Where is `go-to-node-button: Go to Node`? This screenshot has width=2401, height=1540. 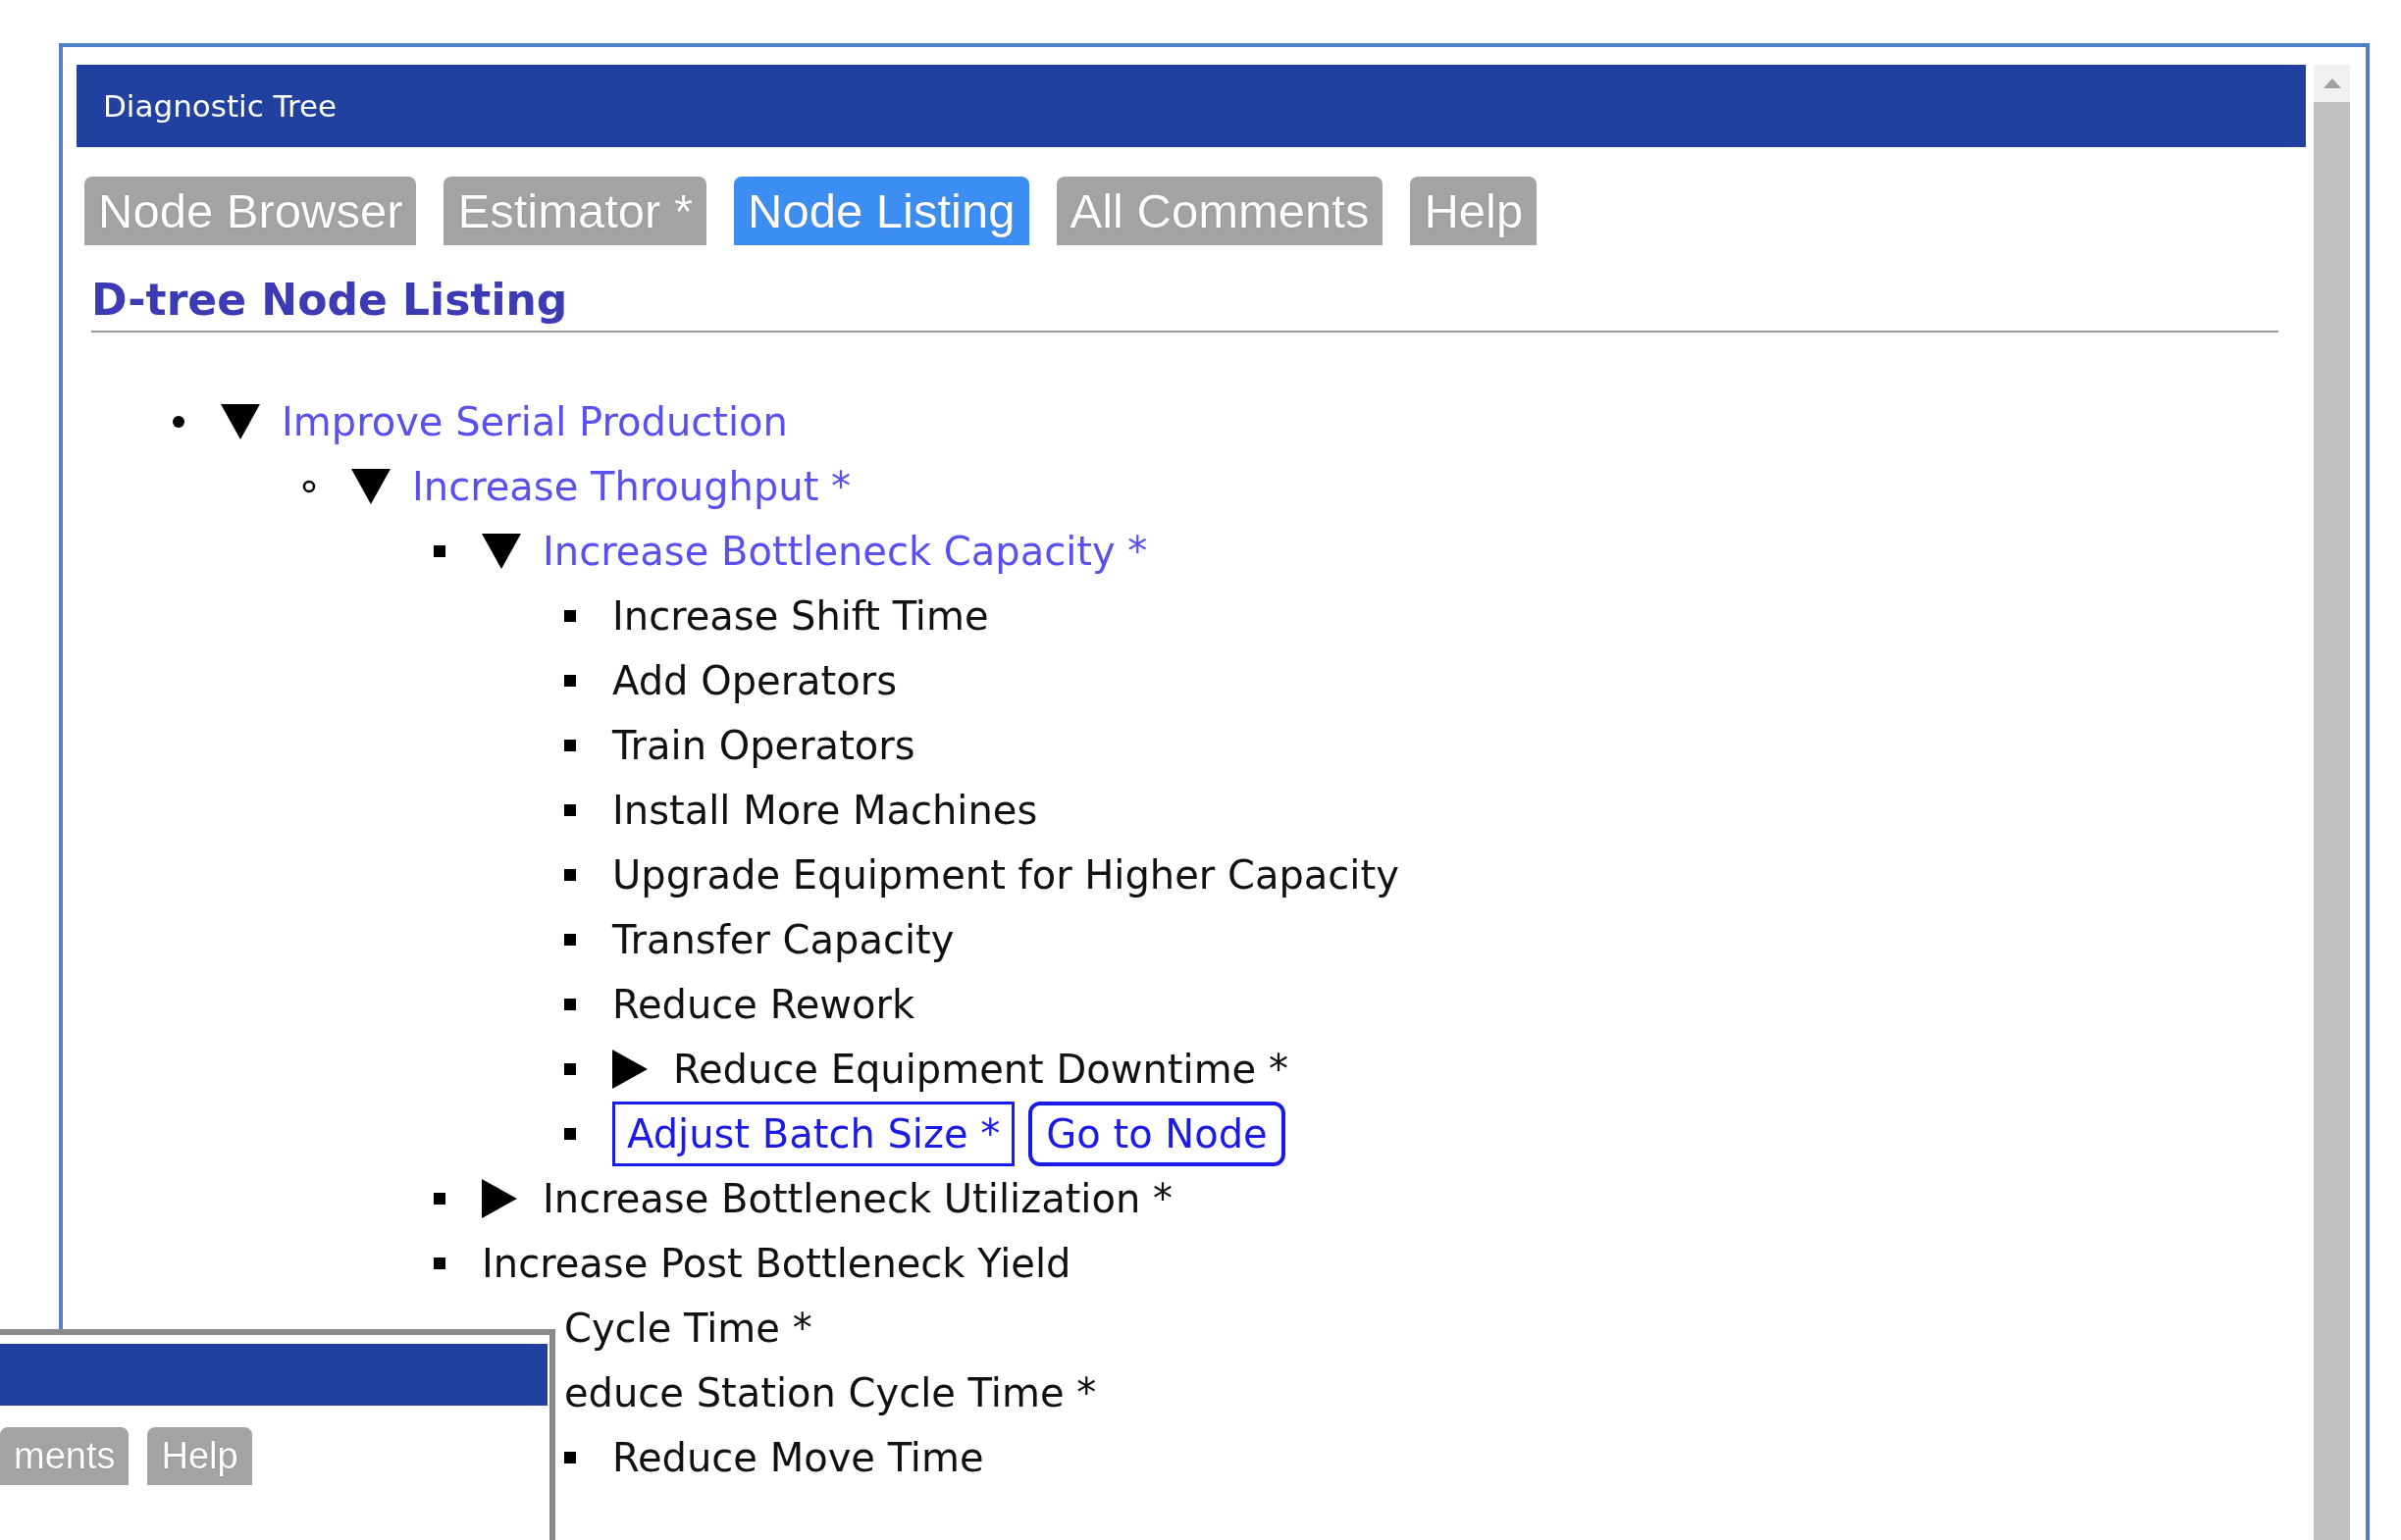
go-to-node-button: Go to Node is located at coordinates (1156, 1134).